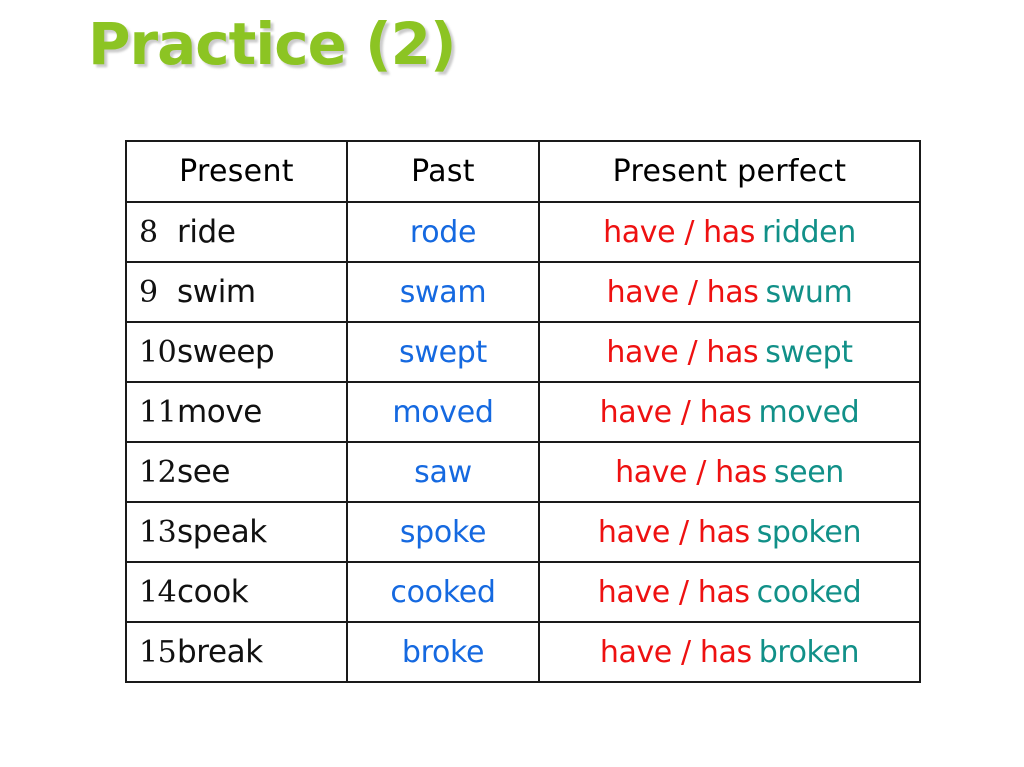 The width and height of the screenshot is (1024, 767). I want to click on cell-present-perfect: have / has swum, so click(729, 292).